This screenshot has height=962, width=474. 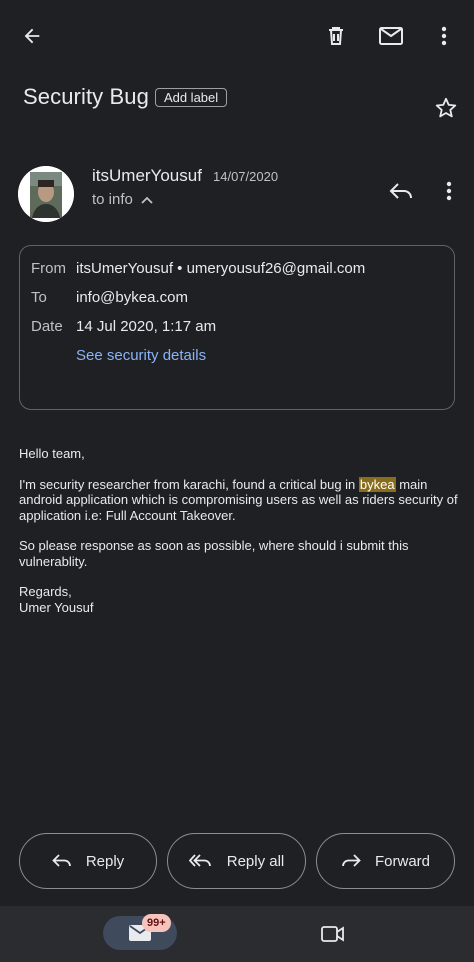 I want to click on sender-name: itsUmerYousuf, so click(x=147, y=176).